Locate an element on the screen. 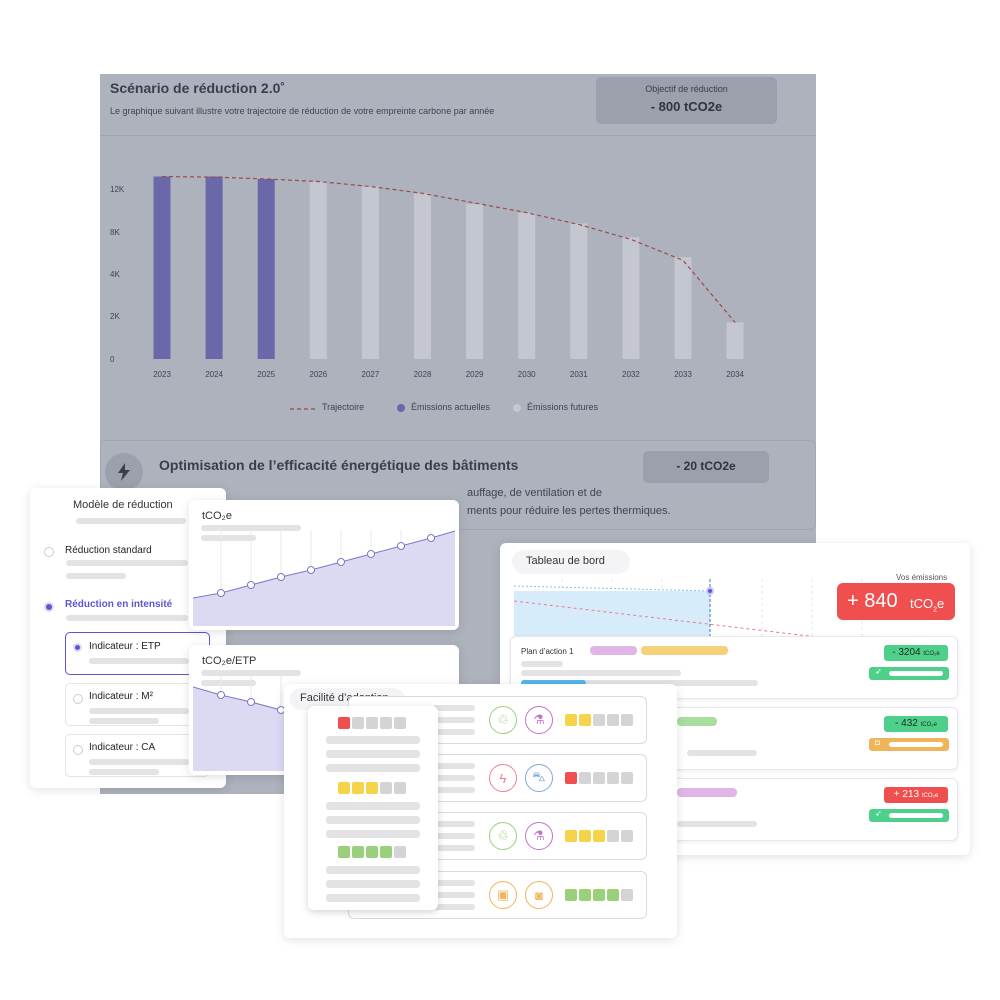  plan-2-value: - 432 tCO₂e is located at coordinates (916, 724).